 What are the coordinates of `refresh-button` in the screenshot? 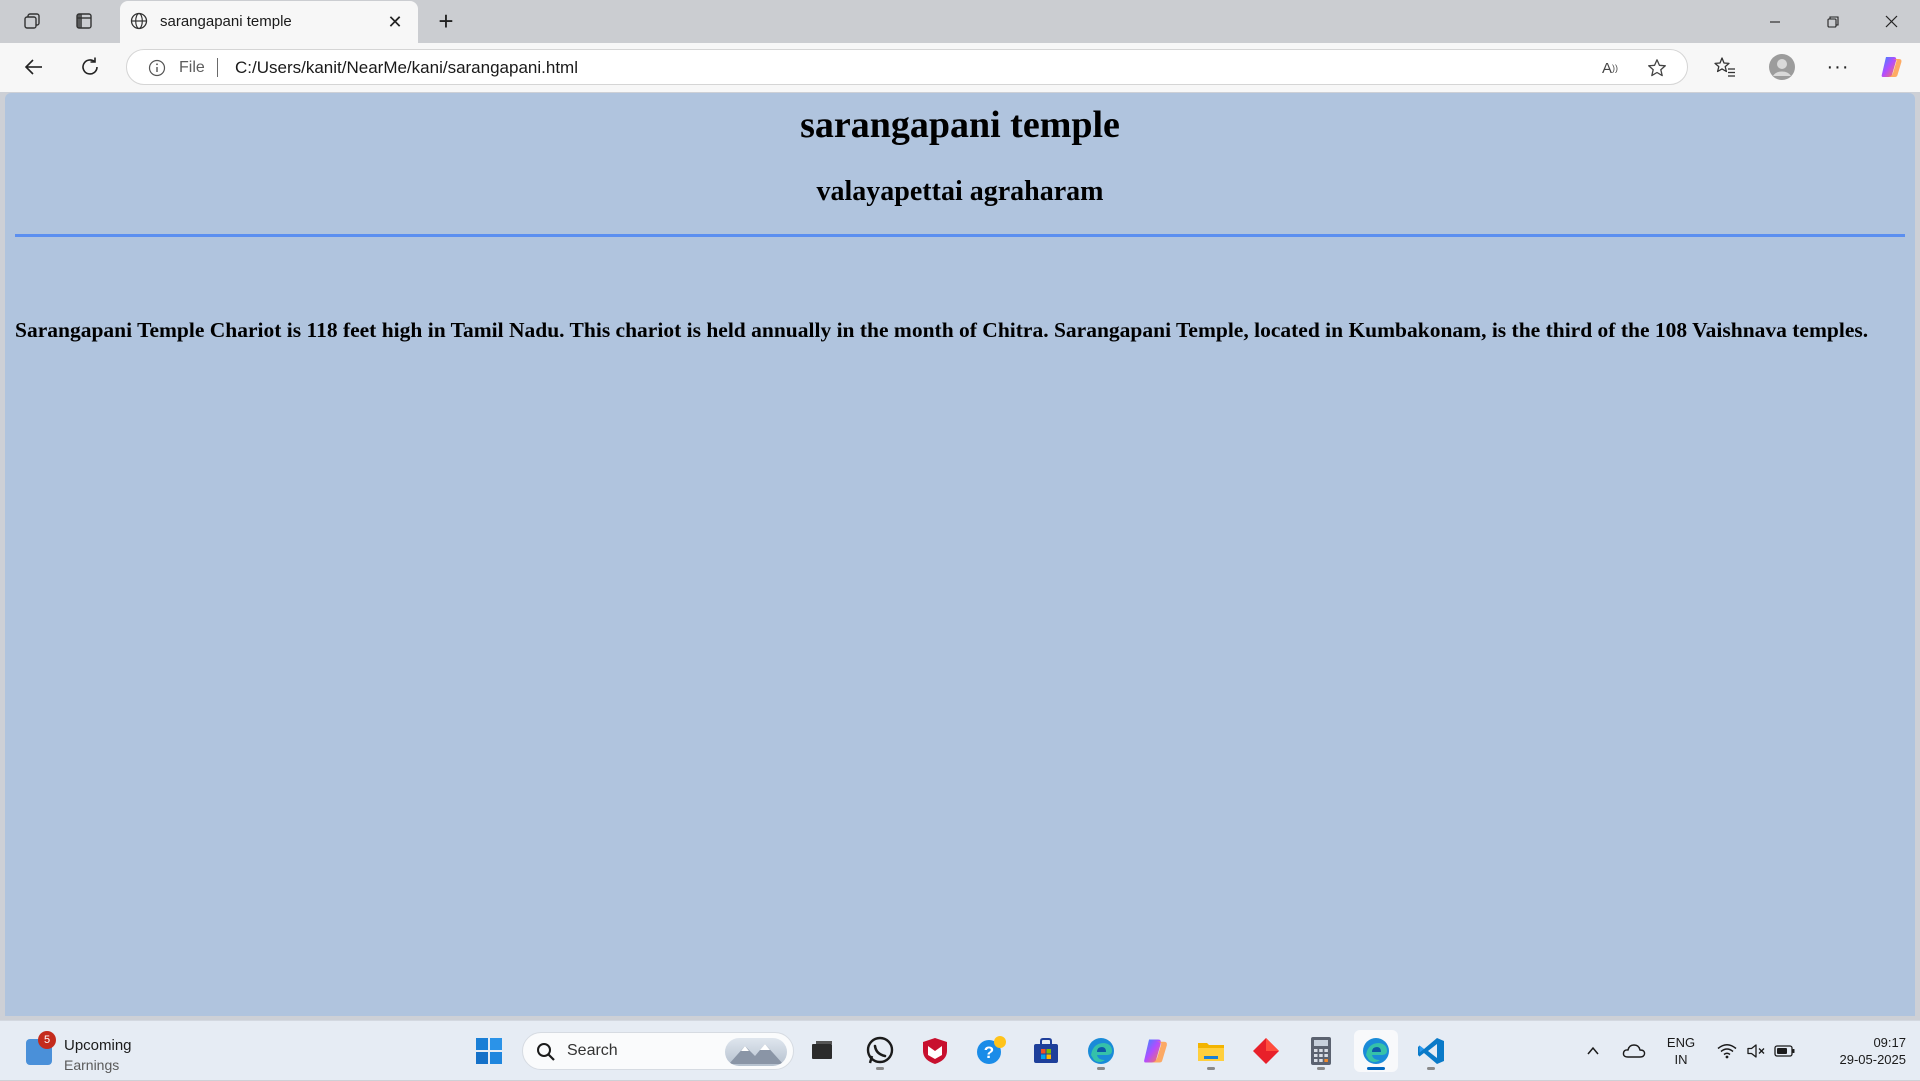 It's located at (90, 67).